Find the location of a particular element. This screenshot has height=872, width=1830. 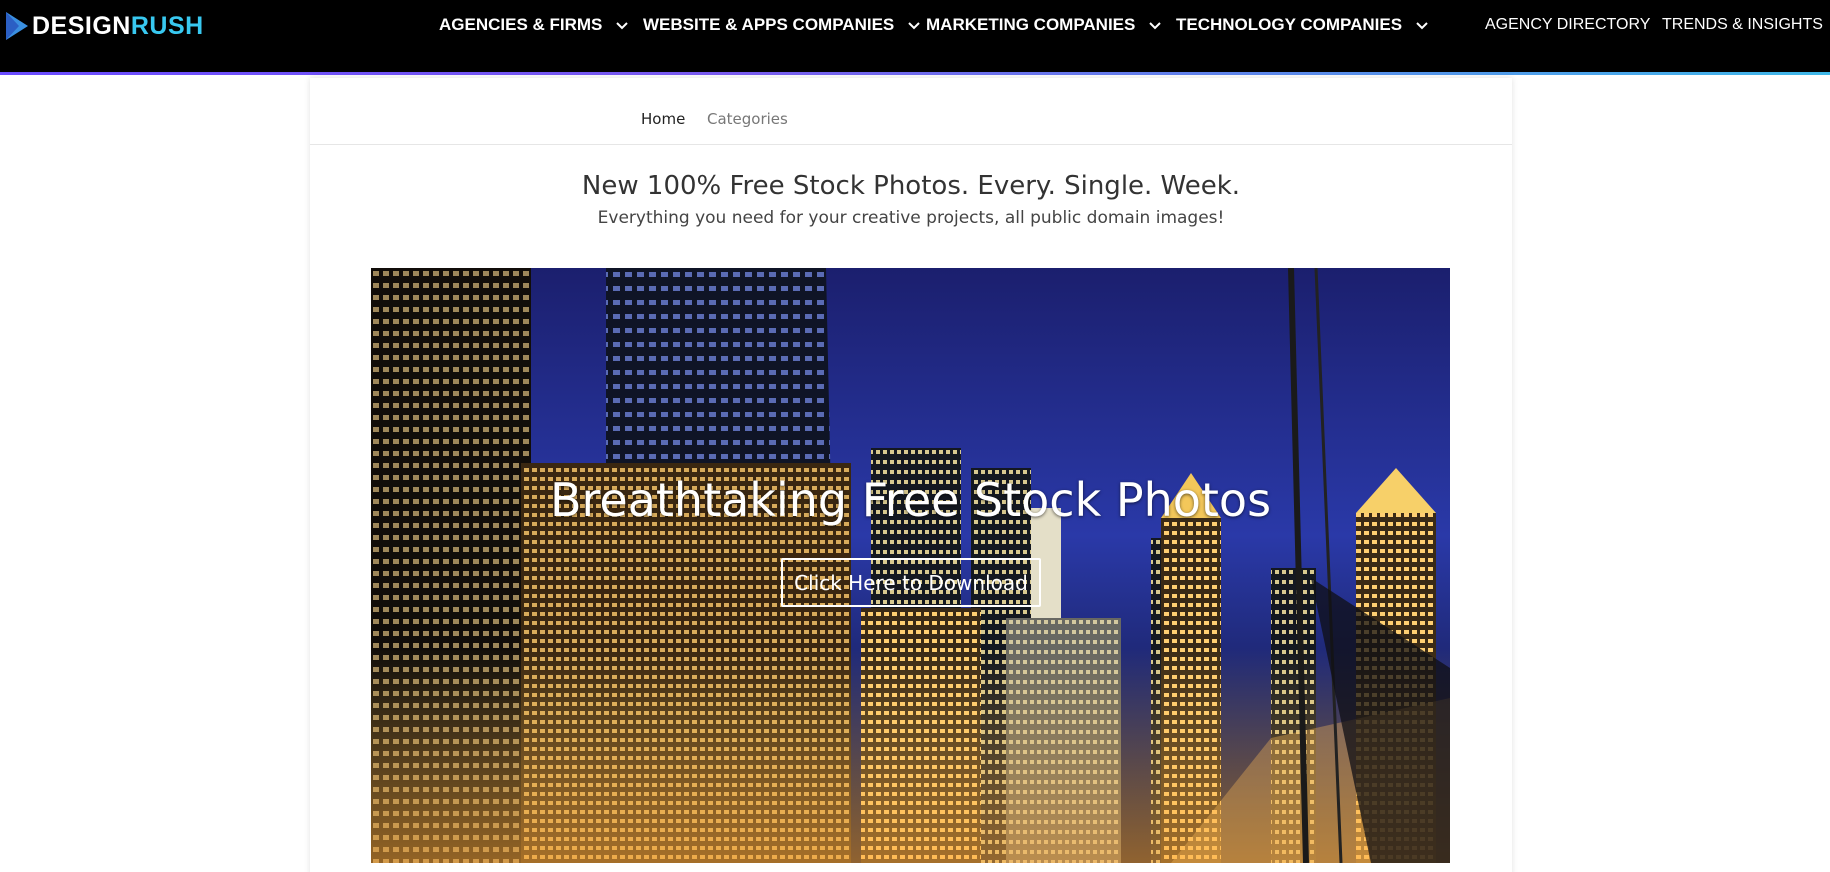

nav-agencies-firms: AGENCIES & FIRMS is located at coordinates (534, 25).